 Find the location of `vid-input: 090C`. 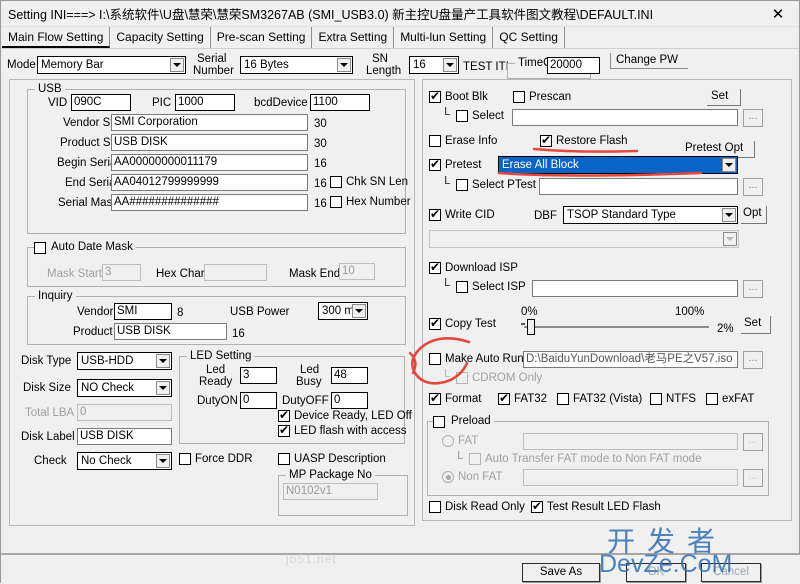

vid-input: 090C is located at coordinates (101, 102).